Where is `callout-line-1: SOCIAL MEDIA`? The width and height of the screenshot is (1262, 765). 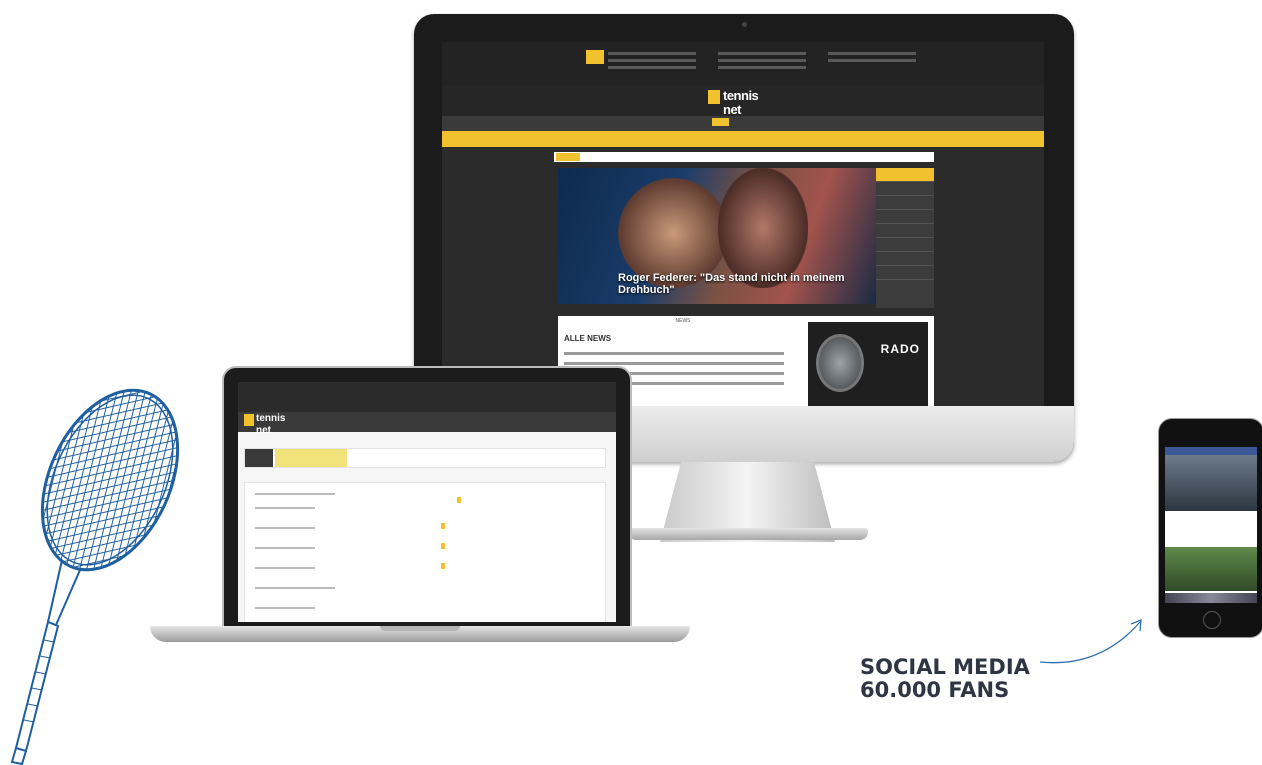
callout-line-1: SOCIAL MEDIA is located at coordinates (945, 667).